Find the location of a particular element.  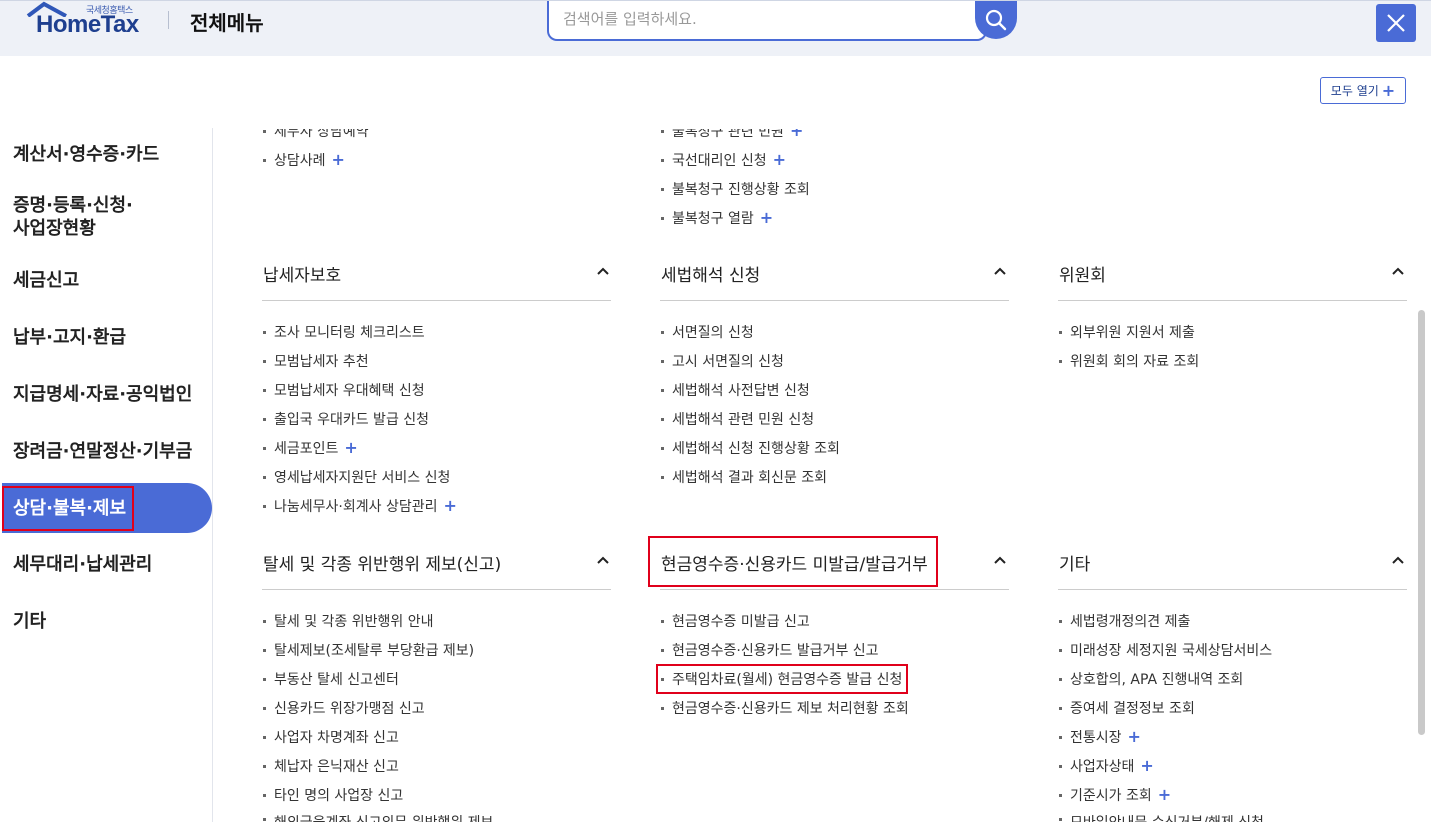

list-item: 모범납세자 추천 is located at coordinates (315, 361).